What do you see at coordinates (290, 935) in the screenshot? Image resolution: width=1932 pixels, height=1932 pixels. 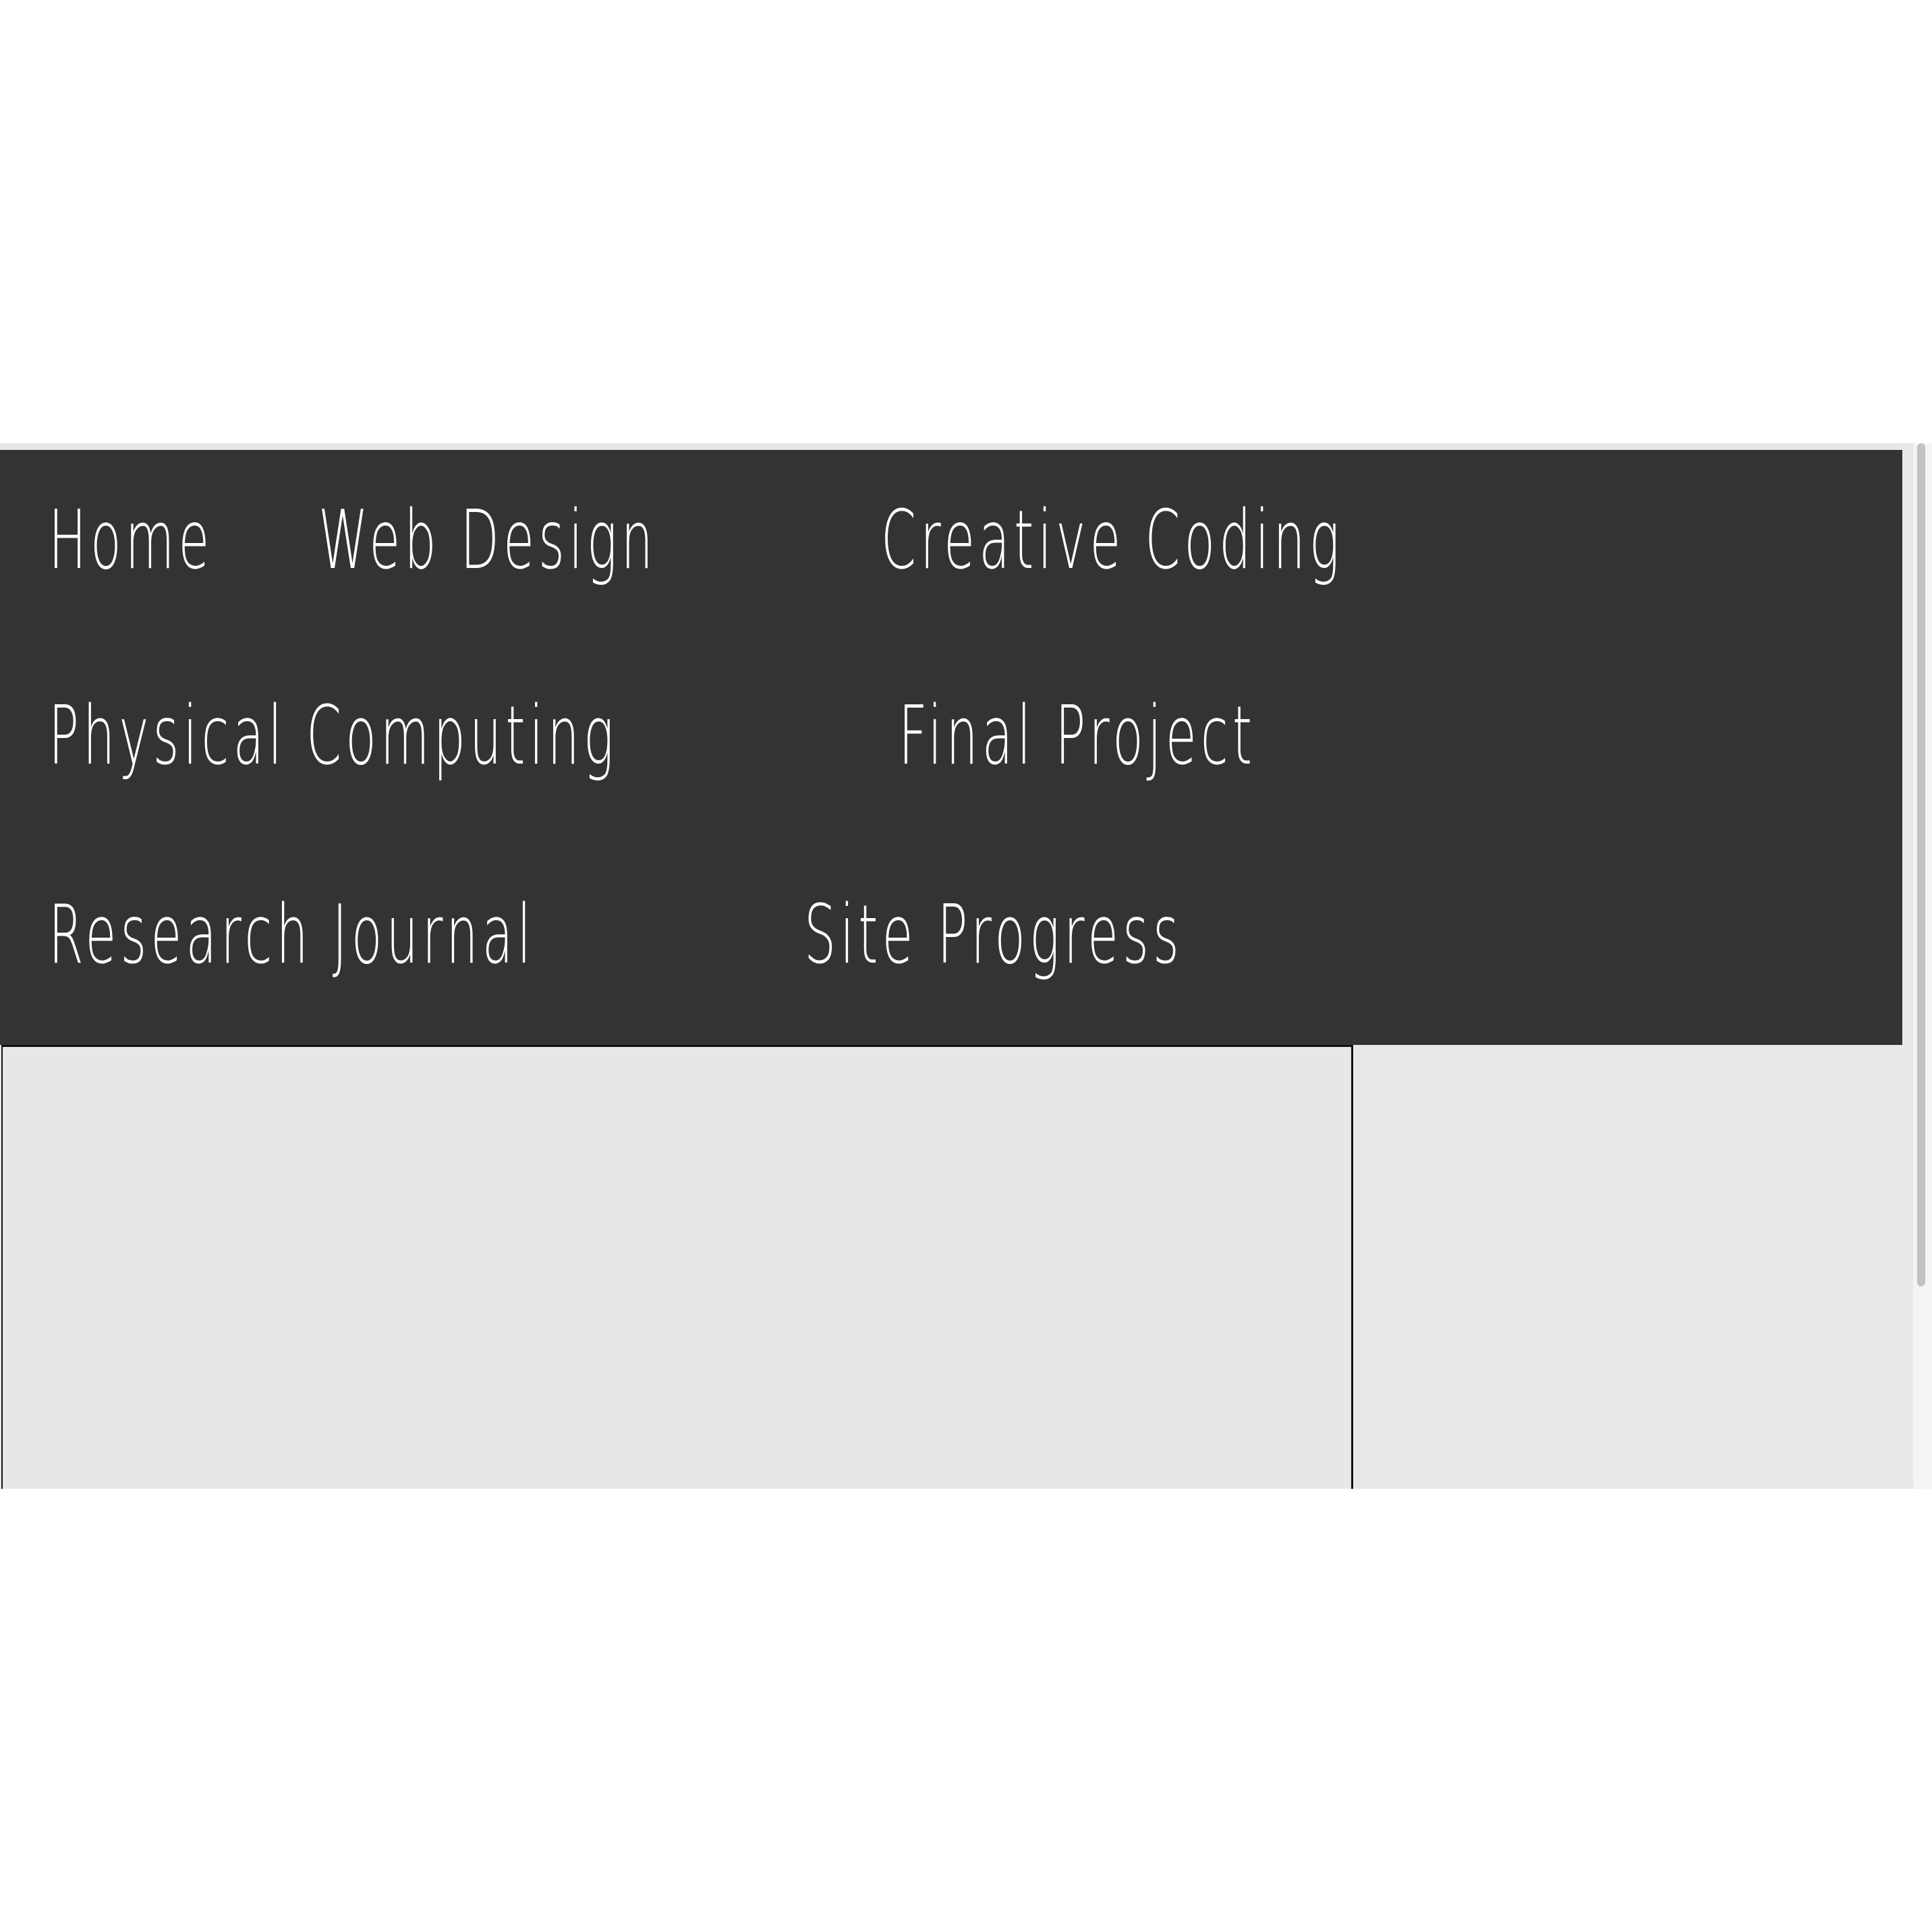 I see `nav-link-research-journal: Research Journal` at bounding box center [290, 935].